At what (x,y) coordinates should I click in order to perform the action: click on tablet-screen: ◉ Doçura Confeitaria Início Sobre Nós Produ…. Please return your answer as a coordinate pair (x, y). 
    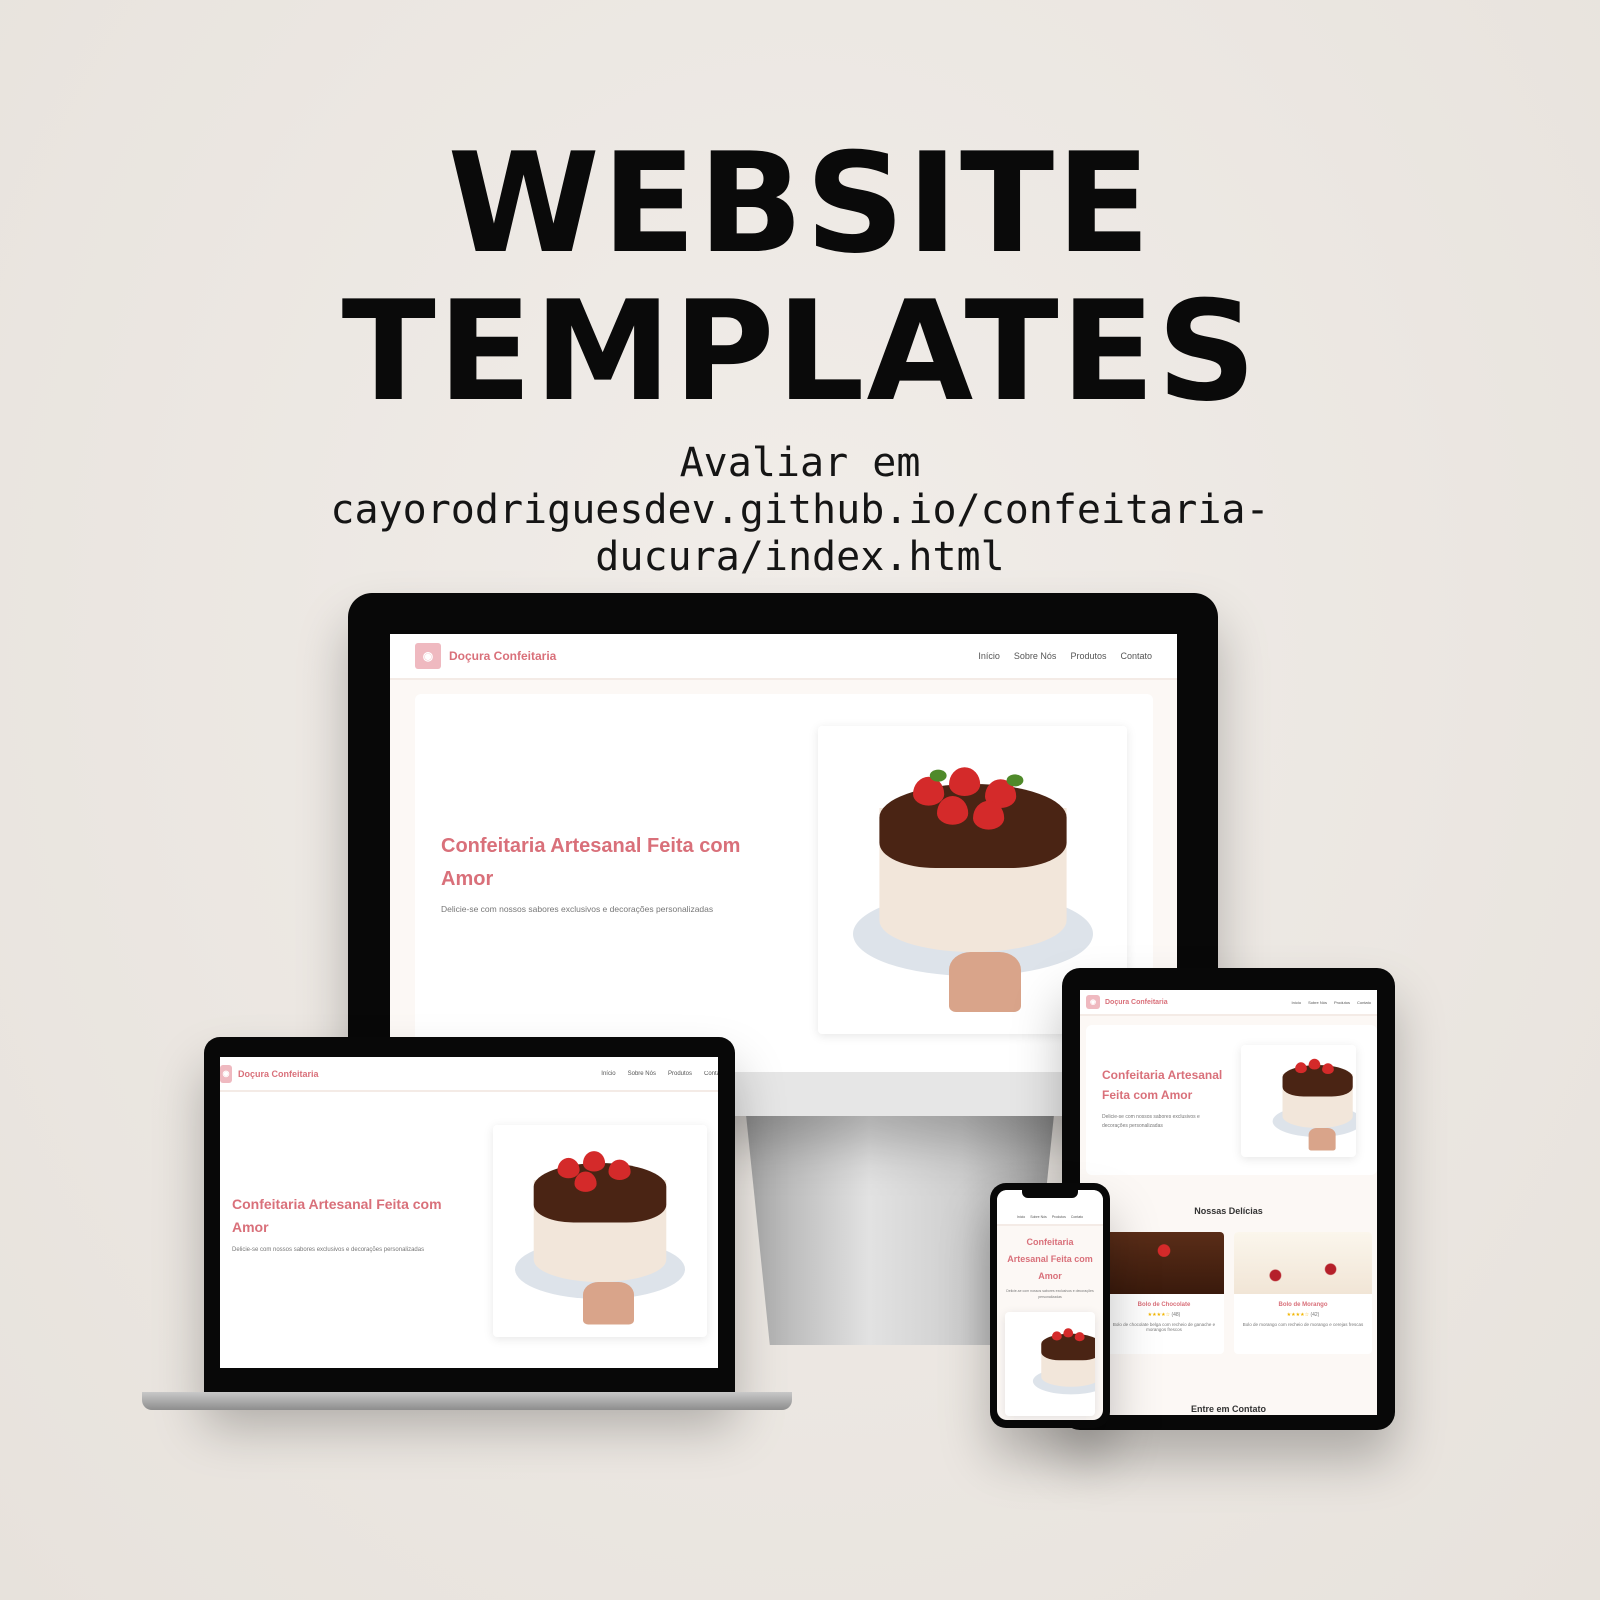
    Looking at the image, I should click on (1228, 1202).